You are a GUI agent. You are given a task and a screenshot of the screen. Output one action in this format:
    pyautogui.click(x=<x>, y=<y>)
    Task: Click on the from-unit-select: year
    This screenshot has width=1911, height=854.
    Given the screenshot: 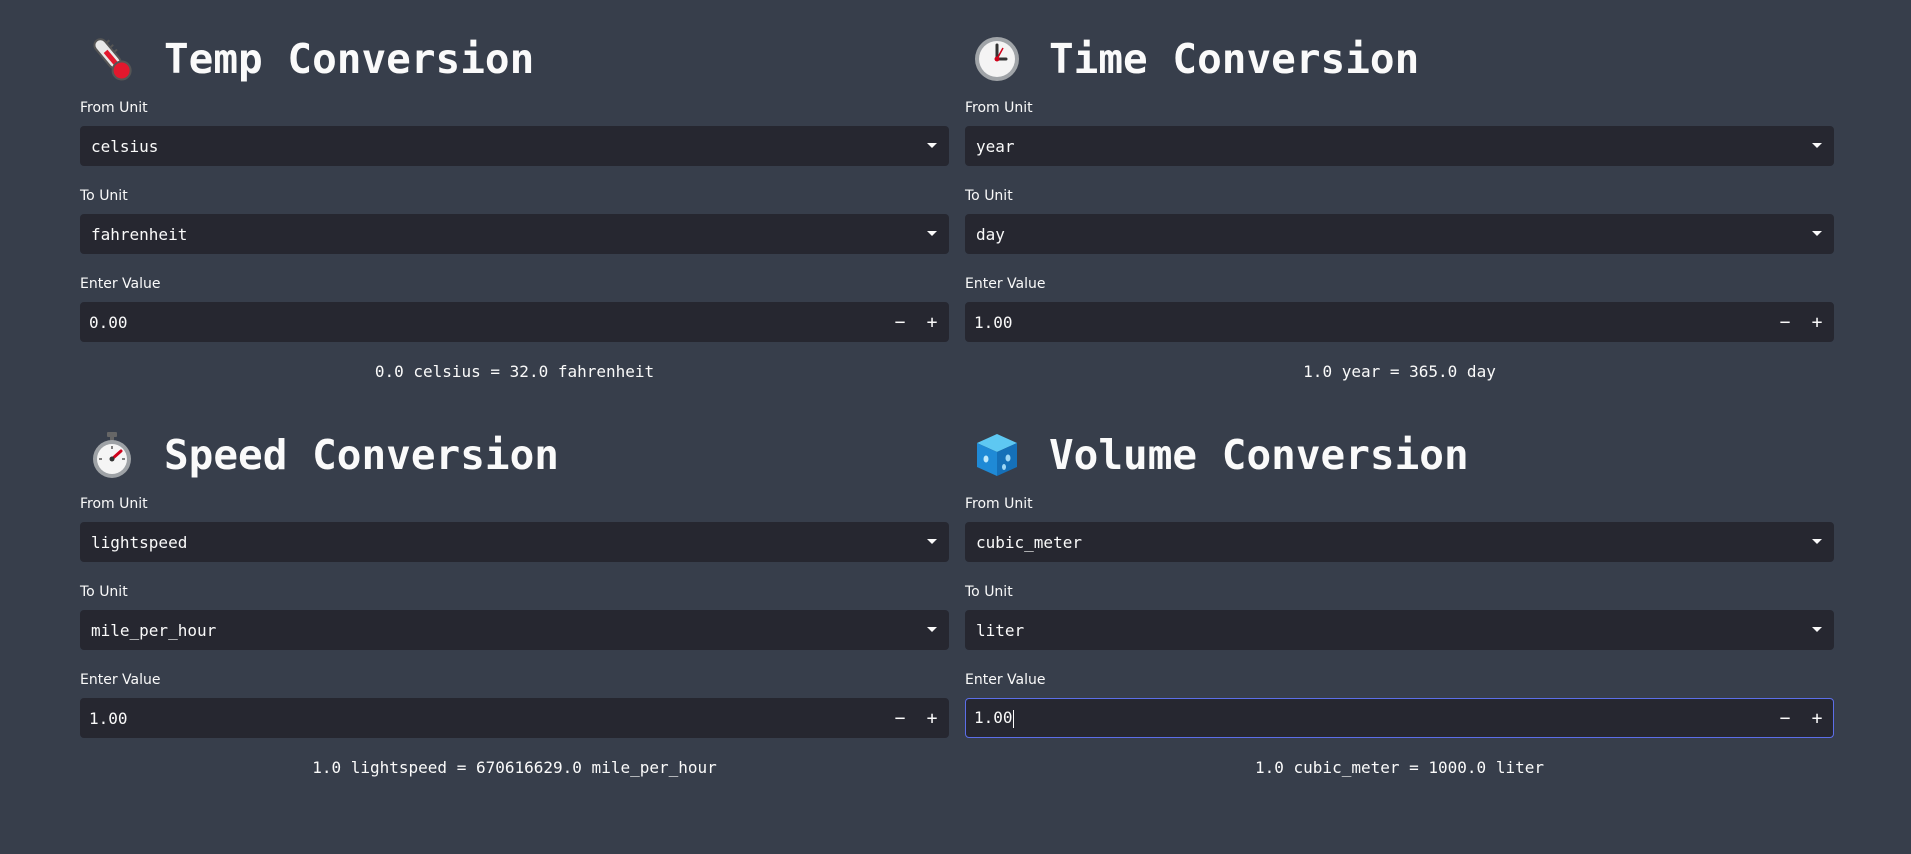 What is the action you would take?
    pyautogui.click(x=1399, y=146)
    